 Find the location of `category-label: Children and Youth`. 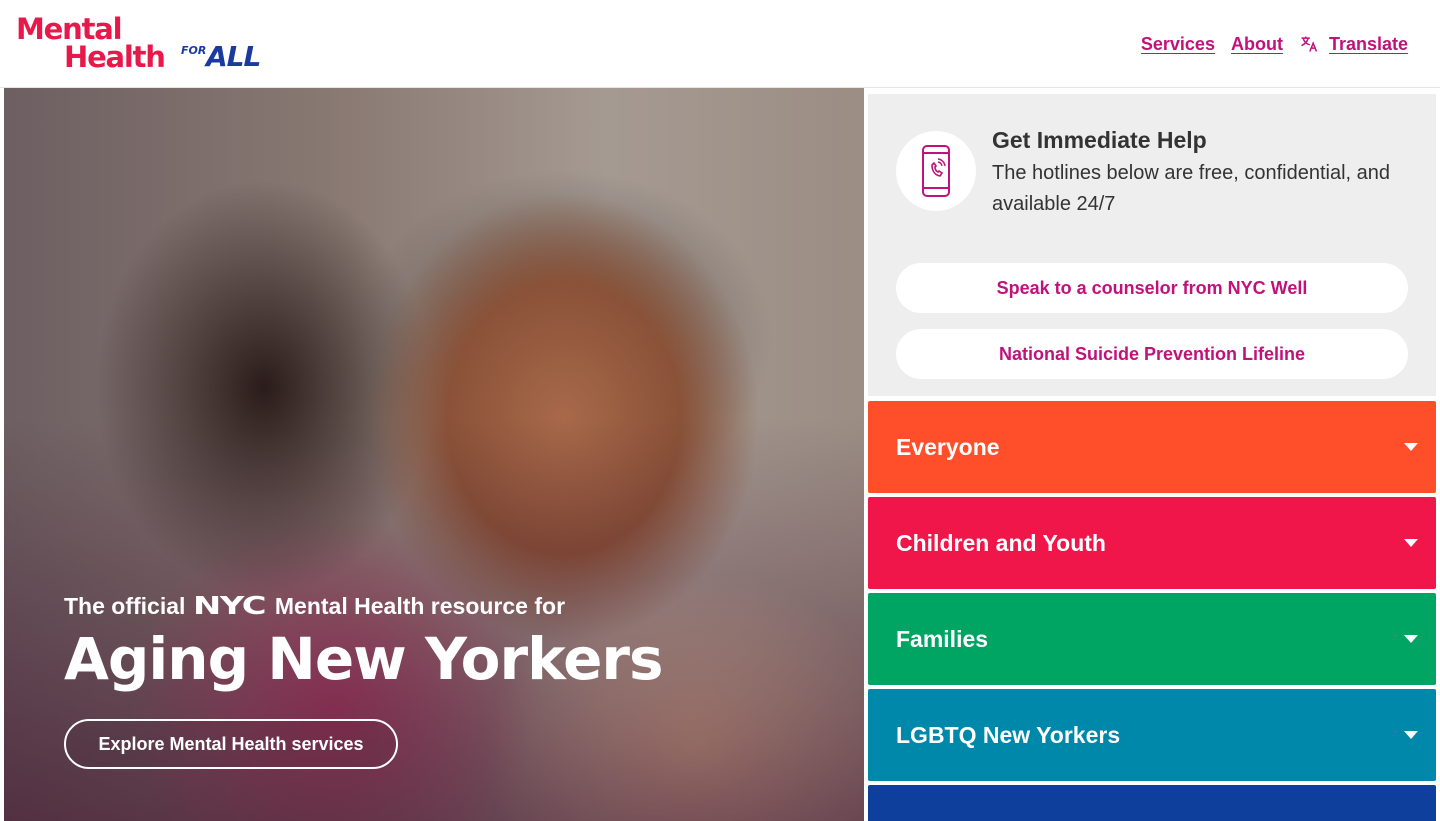

category-label: Children and Youth is located at coordinates (1001, 543).